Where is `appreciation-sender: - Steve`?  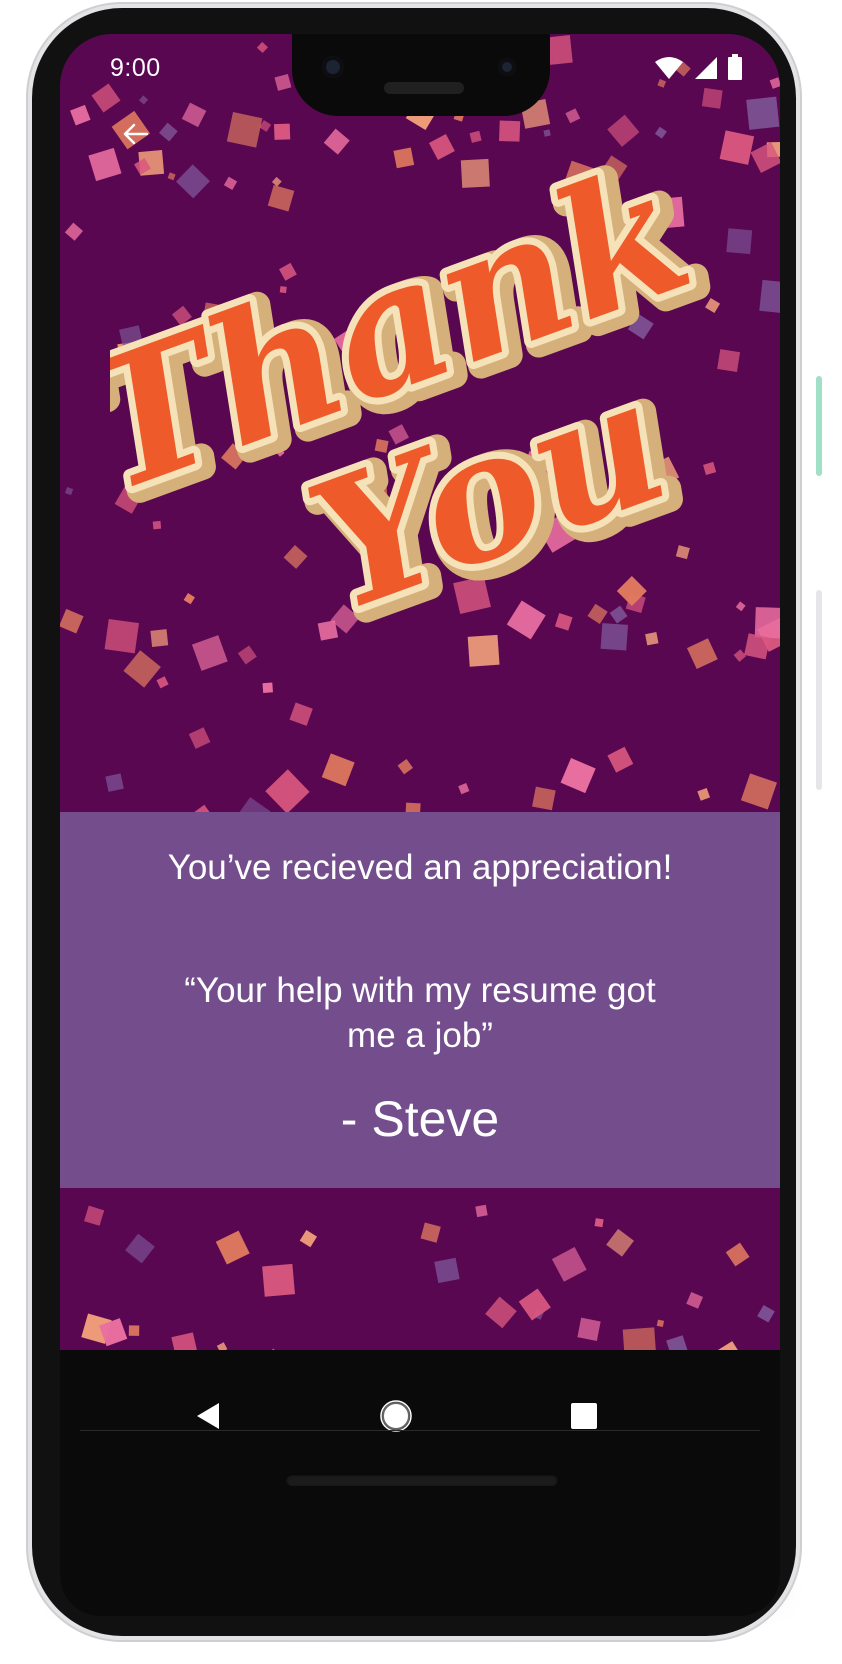
appreciation-sender: - Steve is located at coordinates (420, 1119).